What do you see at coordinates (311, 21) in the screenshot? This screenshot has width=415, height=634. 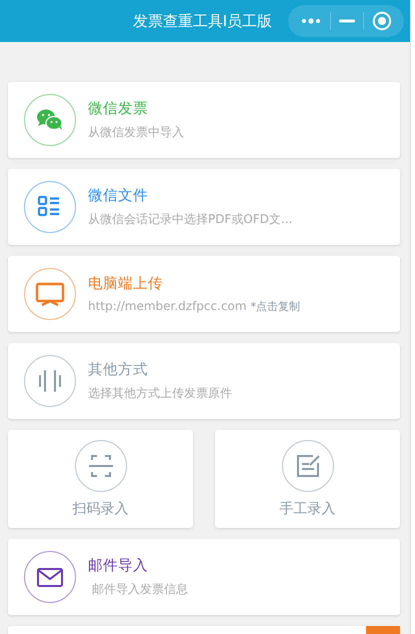 I see `more-icon` at bounding box center [311, 21].